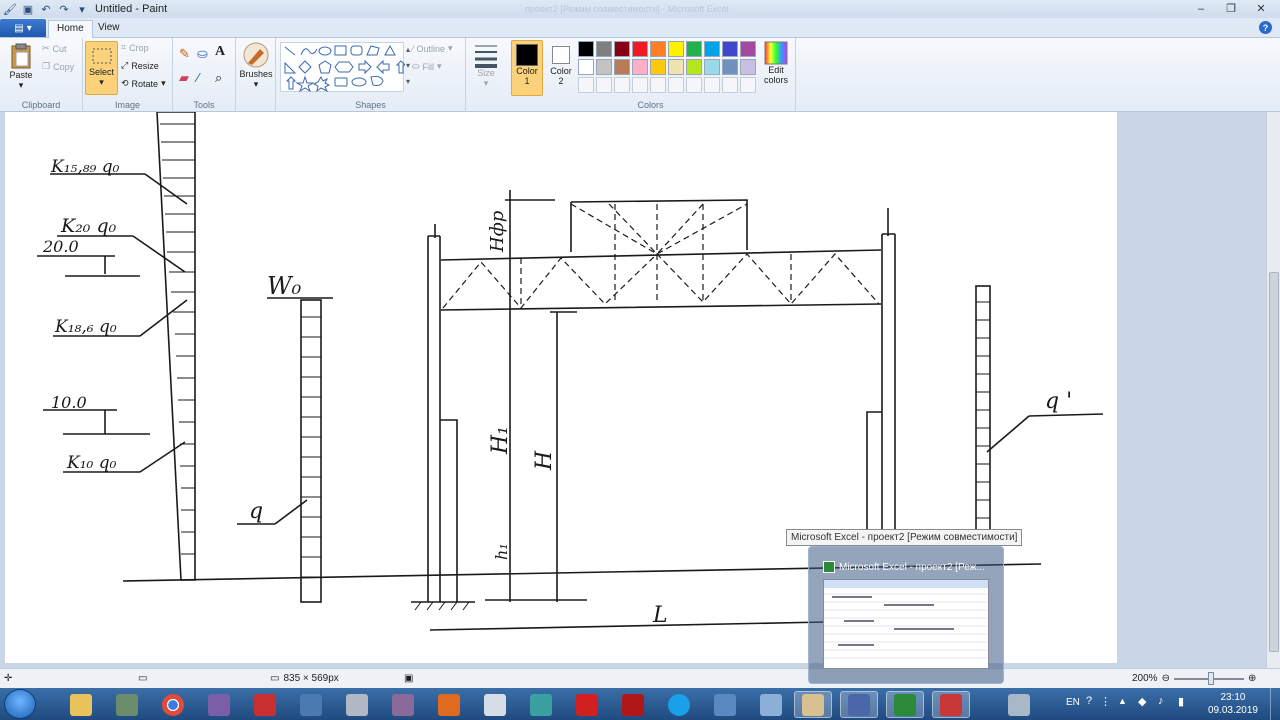 This screenshot has width=1280, height=720. I want to click on language-indicator: EN, so click(1073, 702).